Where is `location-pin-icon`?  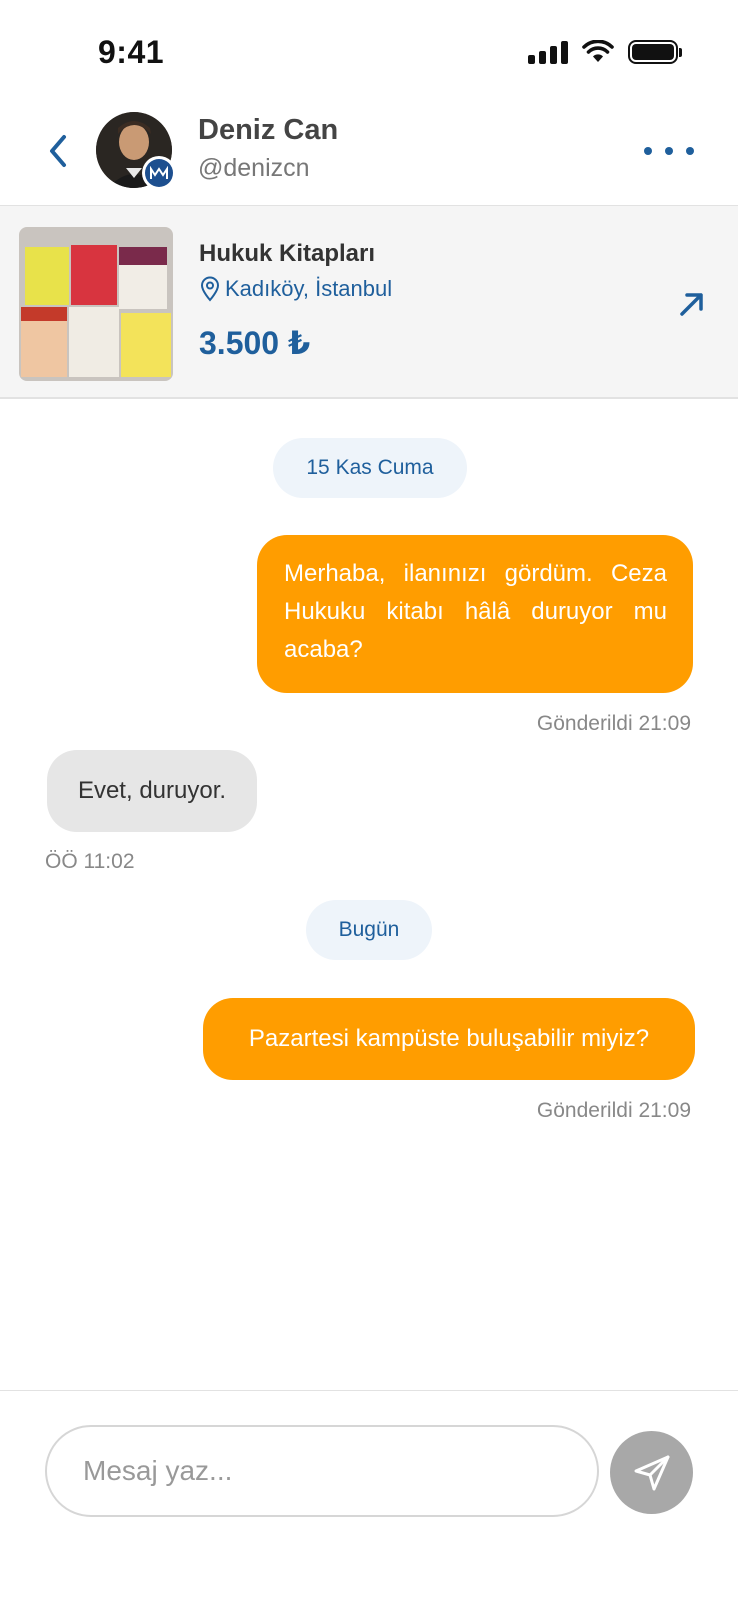
location-pin-icon is located at coordinates (210, 289).